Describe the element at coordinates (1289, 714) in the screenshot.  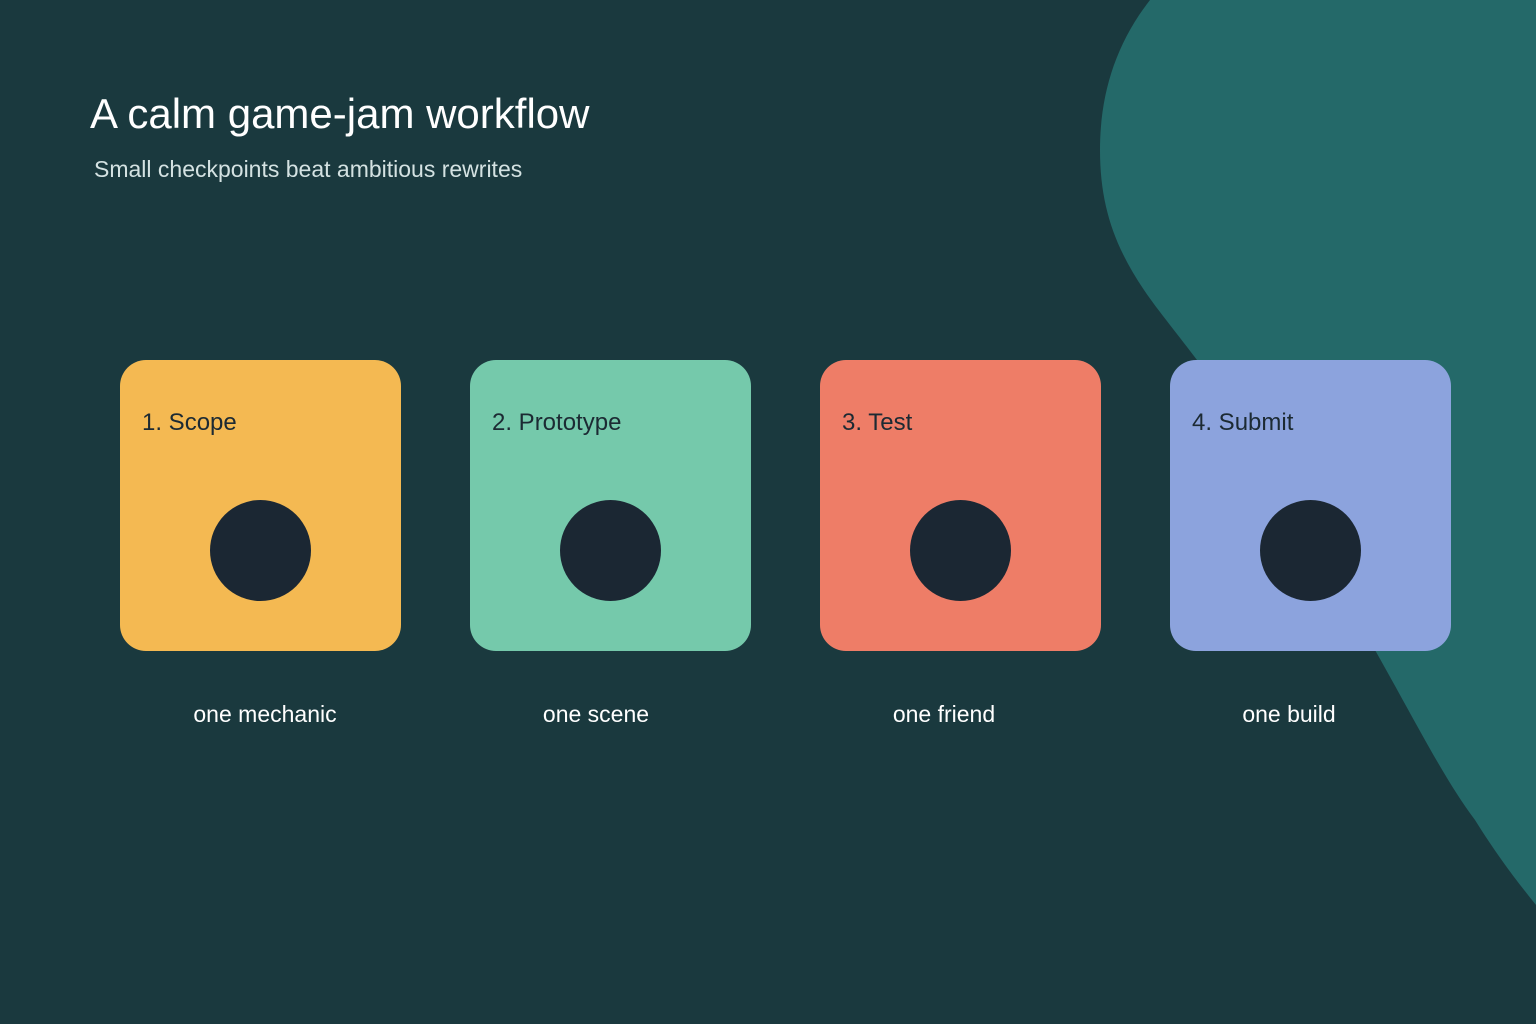
I see `step-caption: one build` at that location.